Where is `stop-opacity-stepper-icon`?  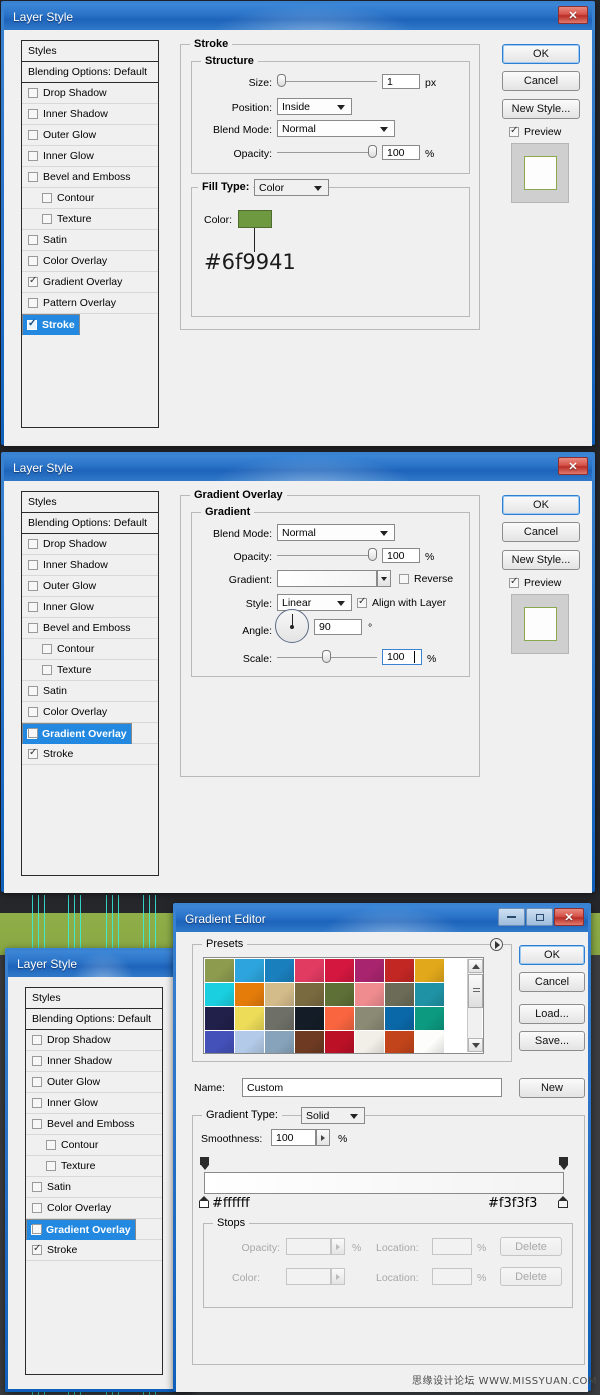
stop-opacity-stepper-icon is located at coordinates (338, 1246).